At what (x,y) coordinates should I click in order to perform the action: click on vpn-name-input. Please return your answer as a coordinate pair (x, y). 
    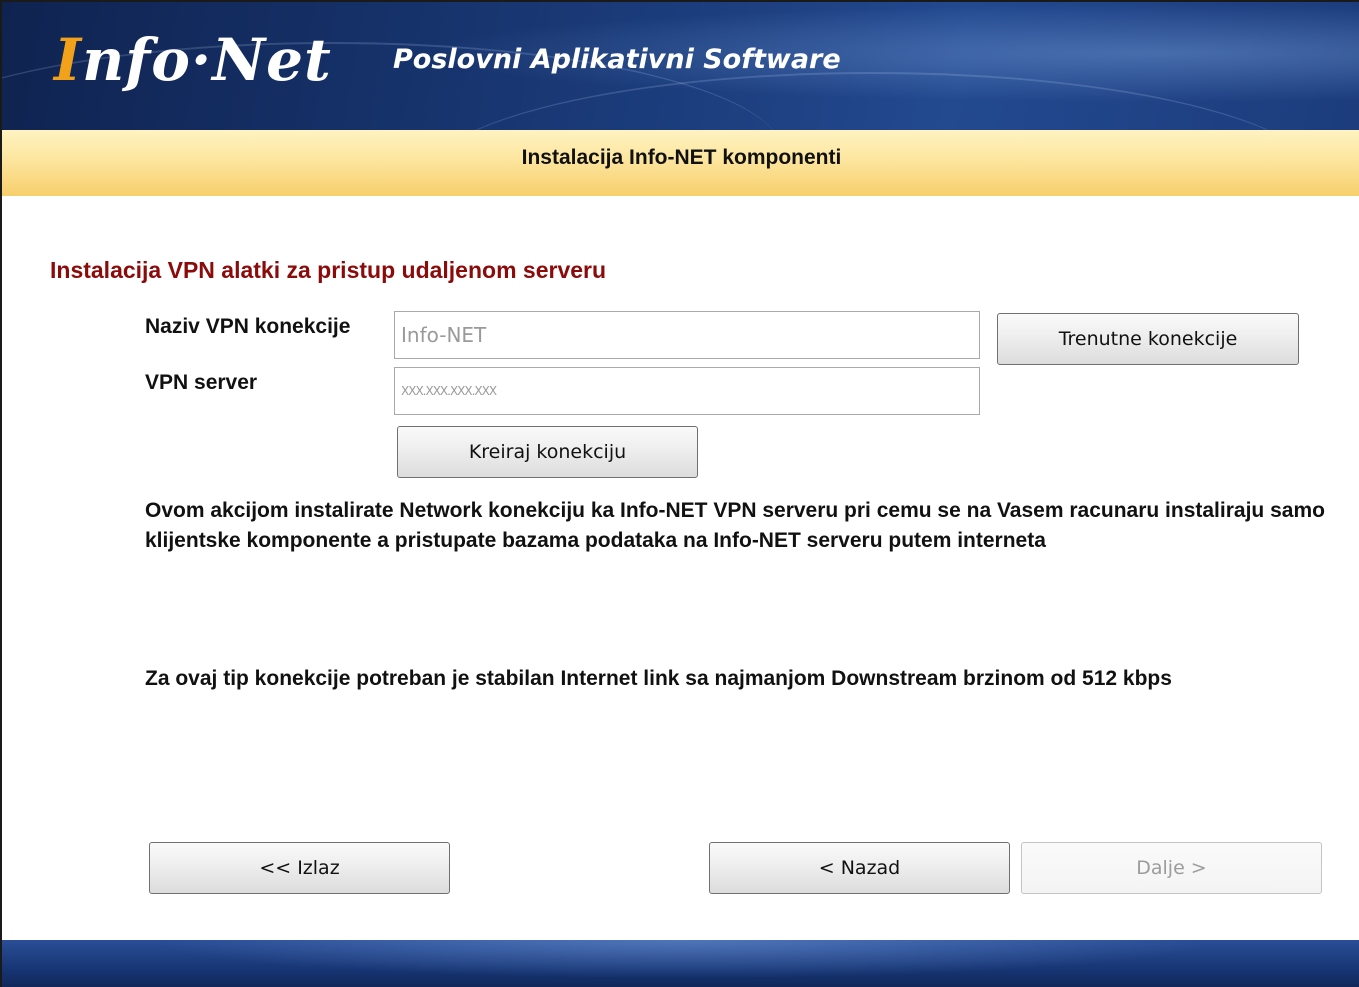
    Looking at the image, I should click on (687, 335).